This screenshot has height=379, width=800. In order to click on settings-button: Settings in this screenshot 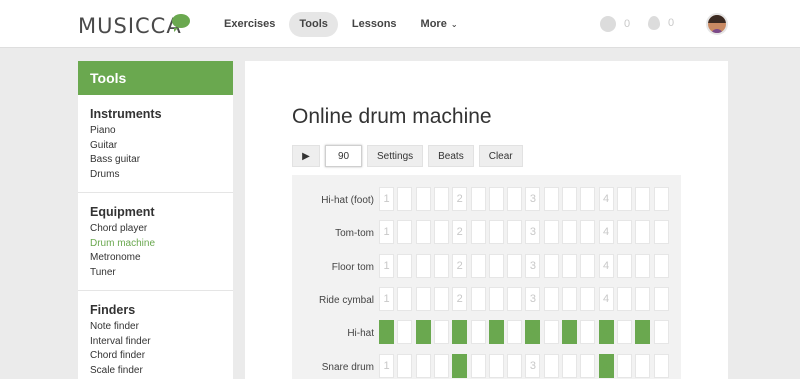, I will do `click(395, 156)`.